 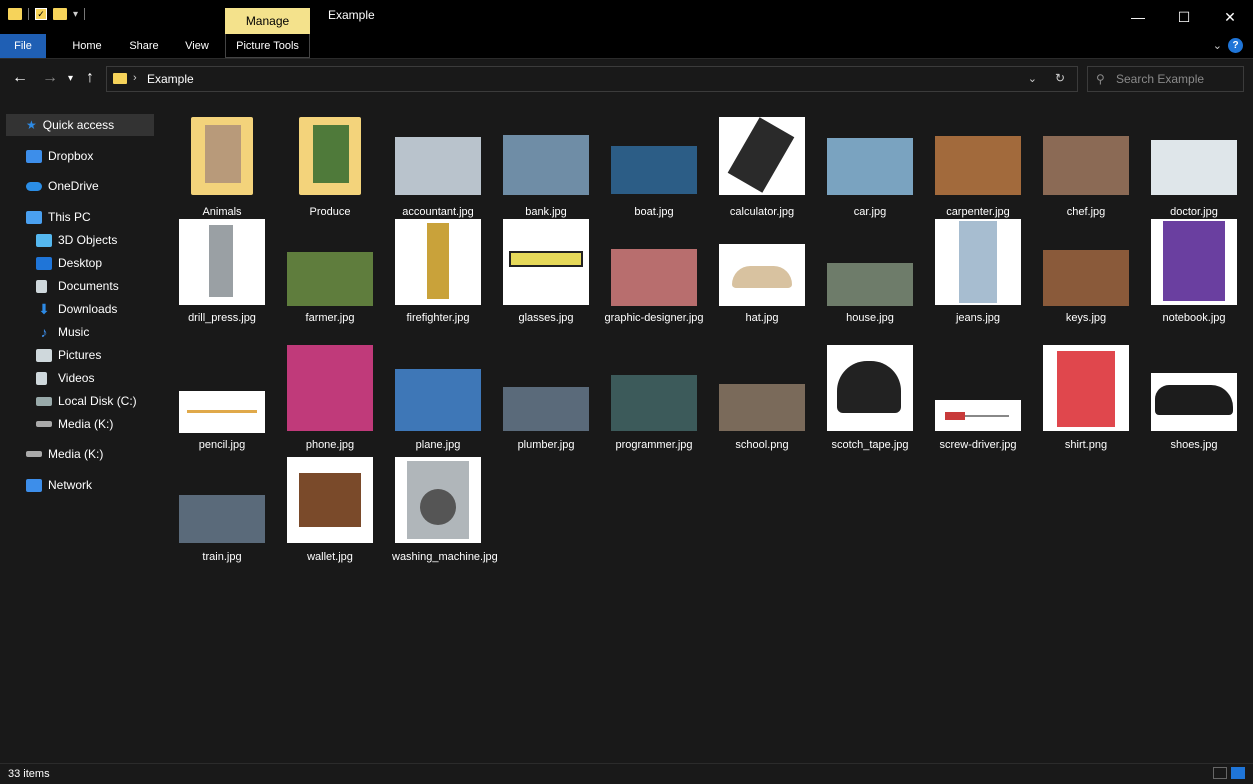 What do you see at coordinates (59, 485) in the screenshot?
I see `sidebar-item-network: Network` at bounding box center [59, 485].